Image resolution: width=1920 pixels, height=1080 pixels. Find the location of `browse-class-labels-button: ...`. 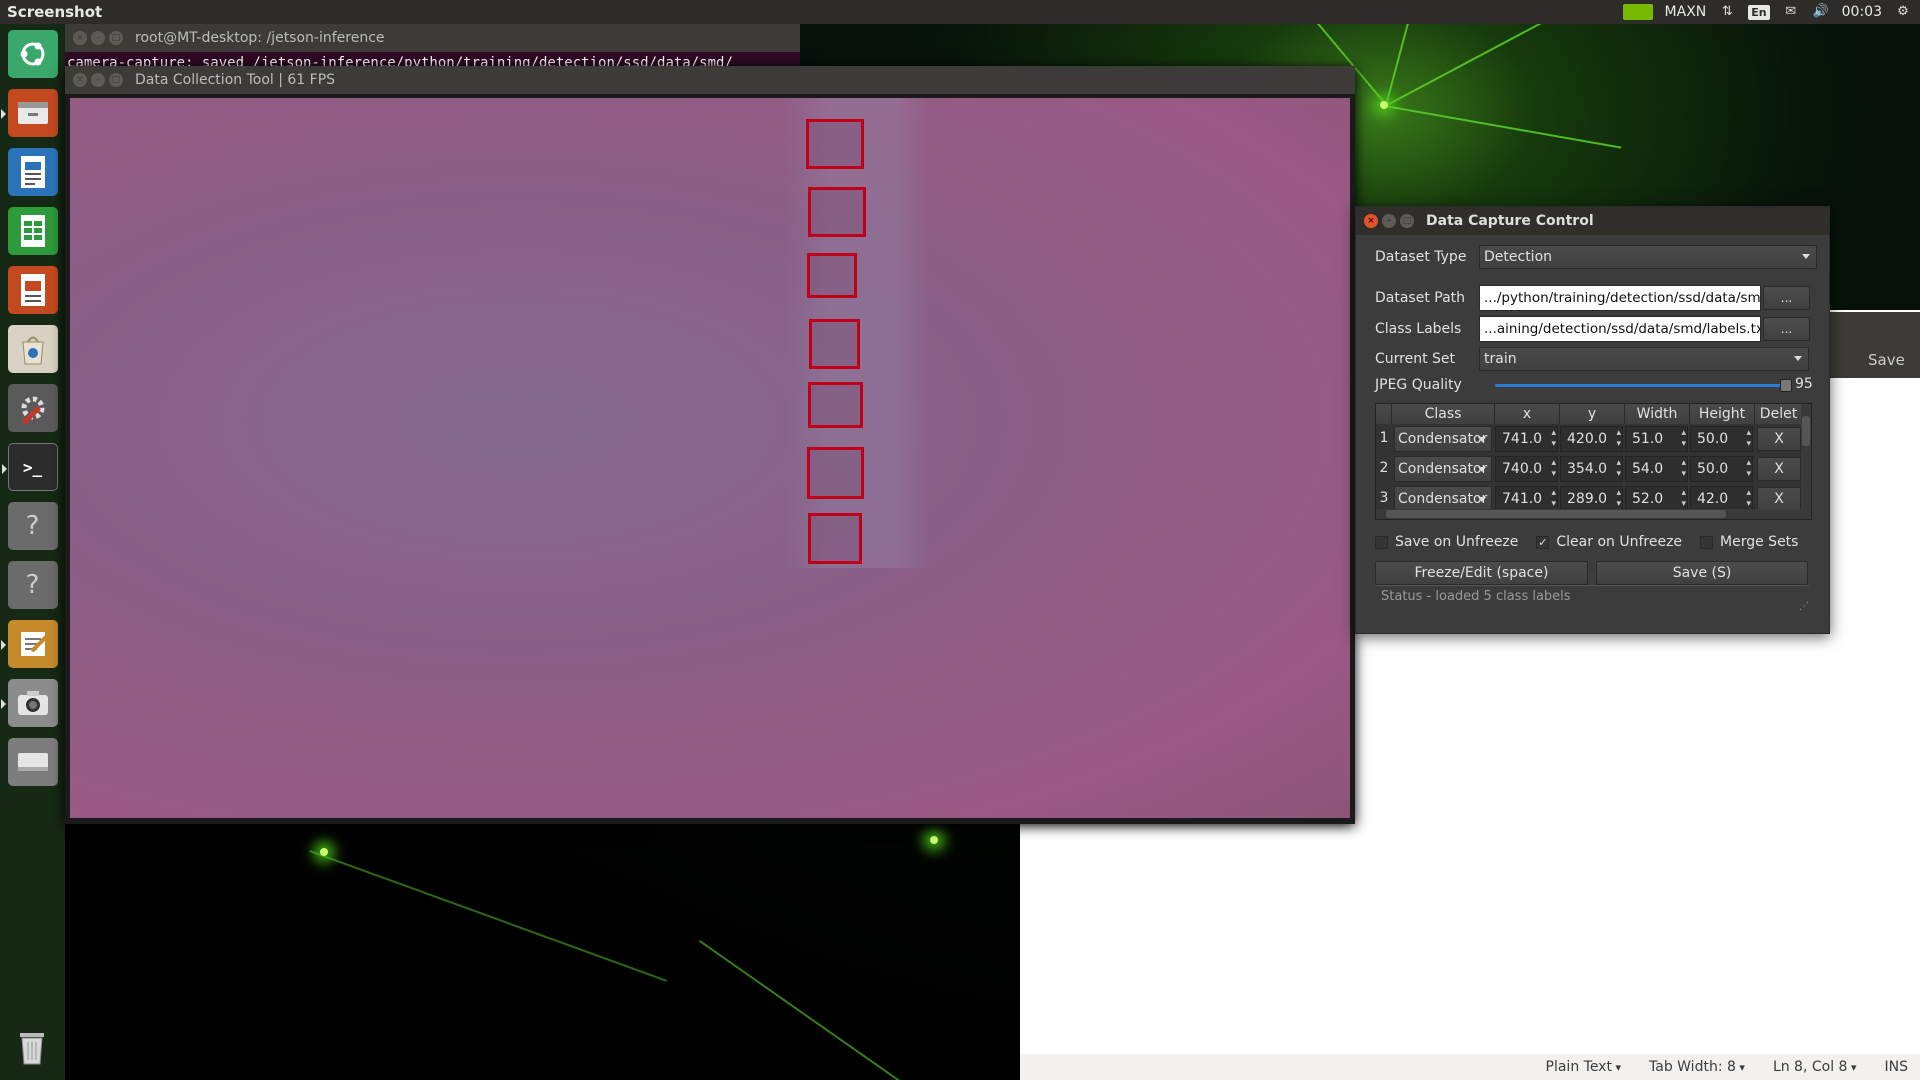

browse-class-labels-button: ... is located at coordinates (1786, 329).